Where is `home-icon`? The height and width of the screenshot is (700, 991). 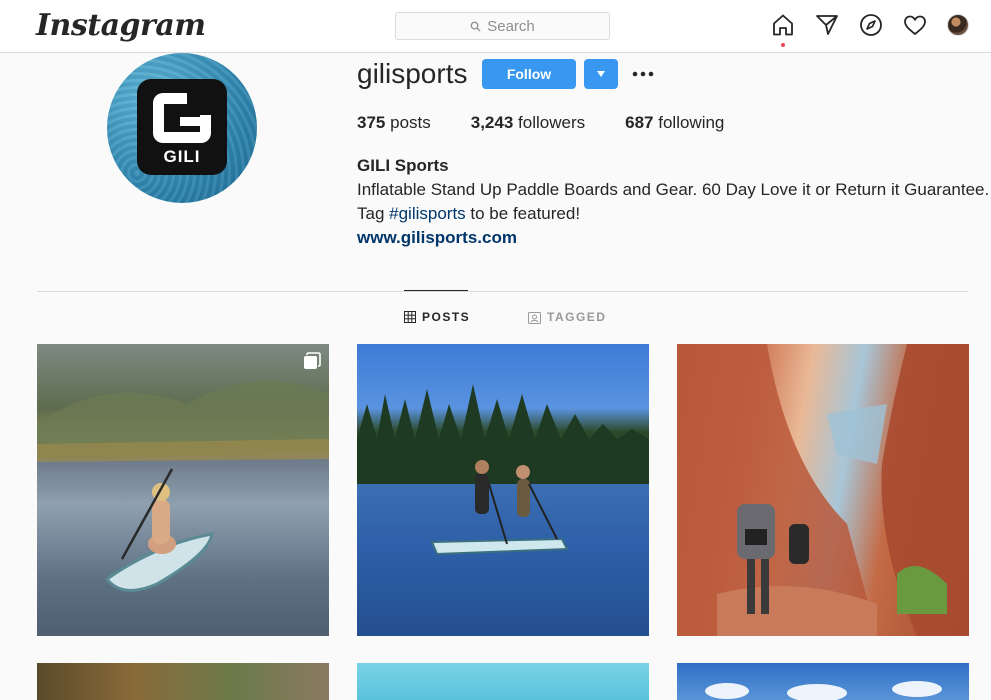 home-icon is located at coordinates (783, 30).